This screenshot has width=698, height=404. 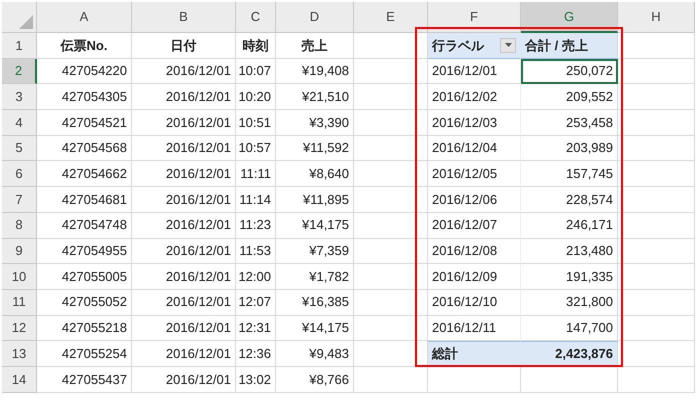 What do you see at coordinates (19, 71) in the screenshot?
I see `row-header: 2` at bounding box center [19, 71].